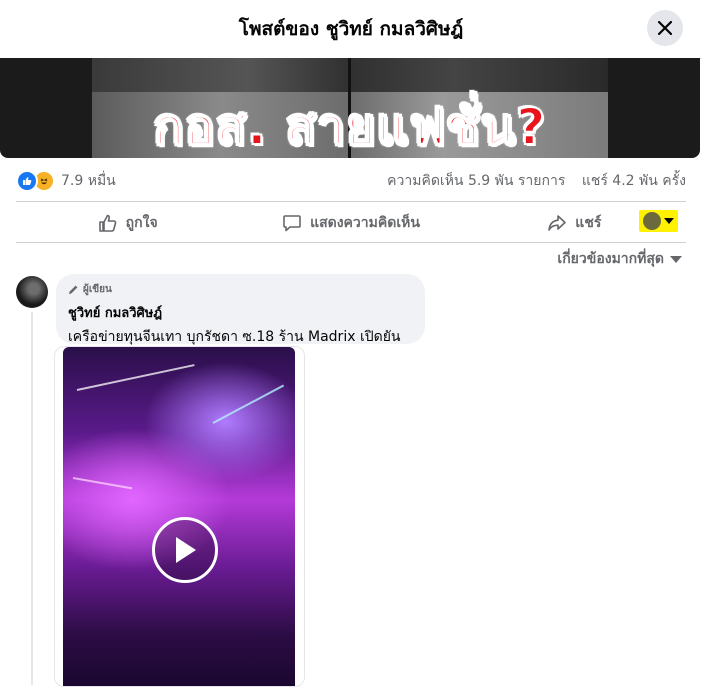  I want to click on close-icon, so click(665, 28).